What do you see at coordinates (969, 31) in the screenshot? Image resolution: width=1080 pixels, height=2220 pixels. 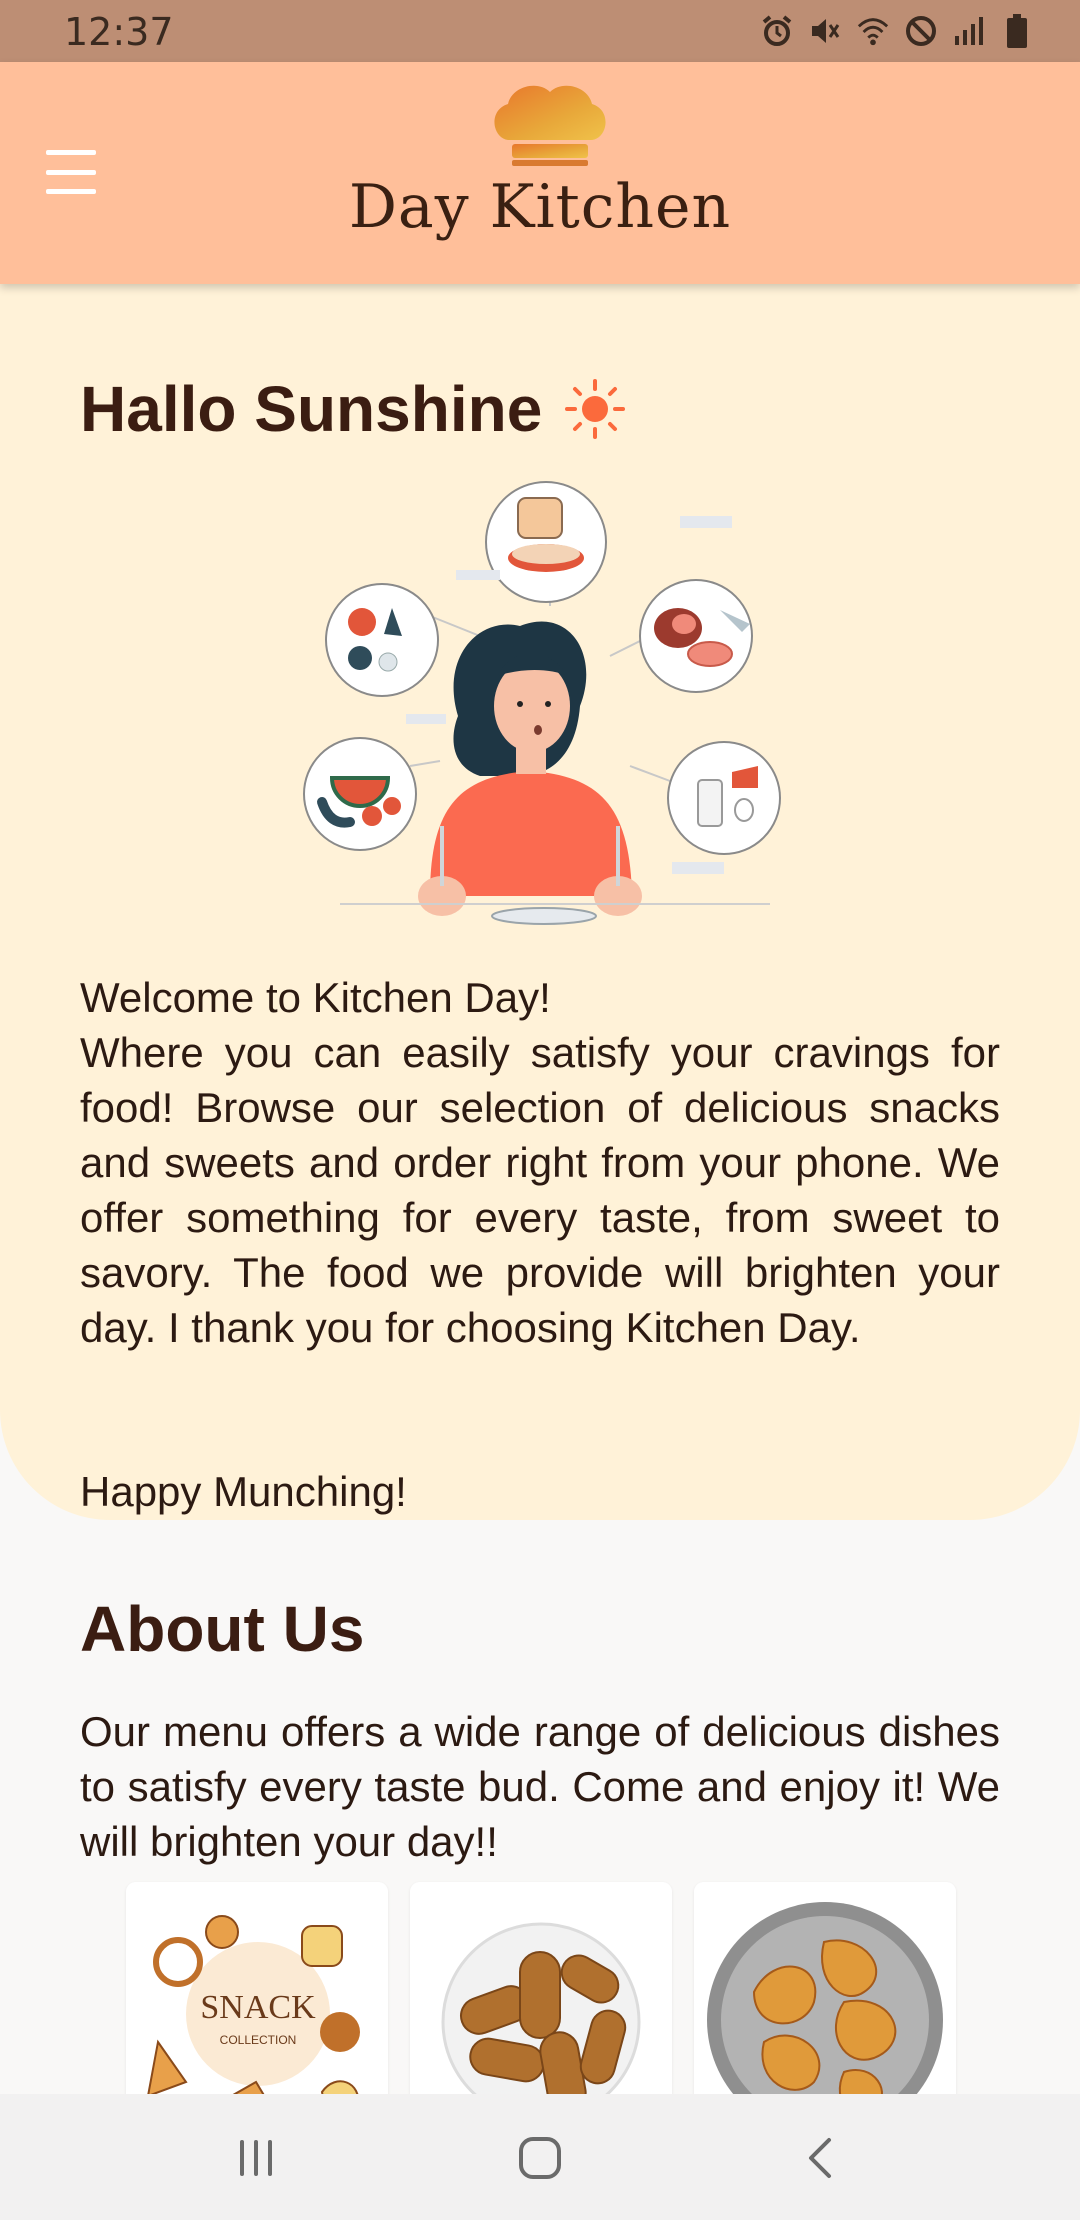 I see `signal-icon` at bounding box center [969, 31].